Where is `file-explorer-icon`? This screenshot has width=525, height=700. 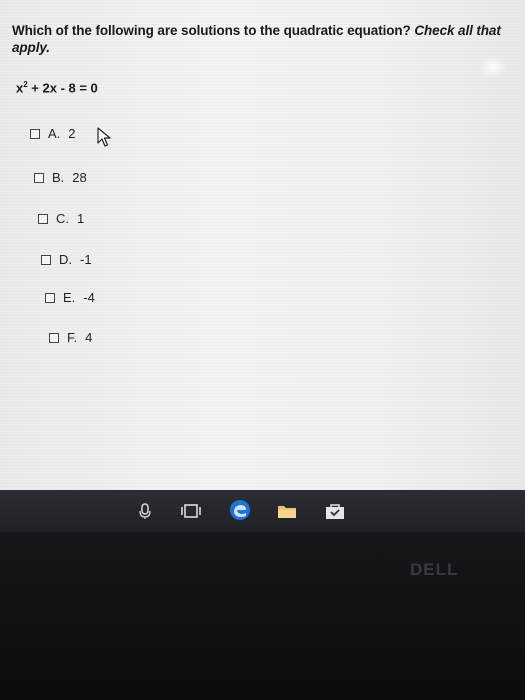
file-explorer-icon is located at coordinates (287, 511).